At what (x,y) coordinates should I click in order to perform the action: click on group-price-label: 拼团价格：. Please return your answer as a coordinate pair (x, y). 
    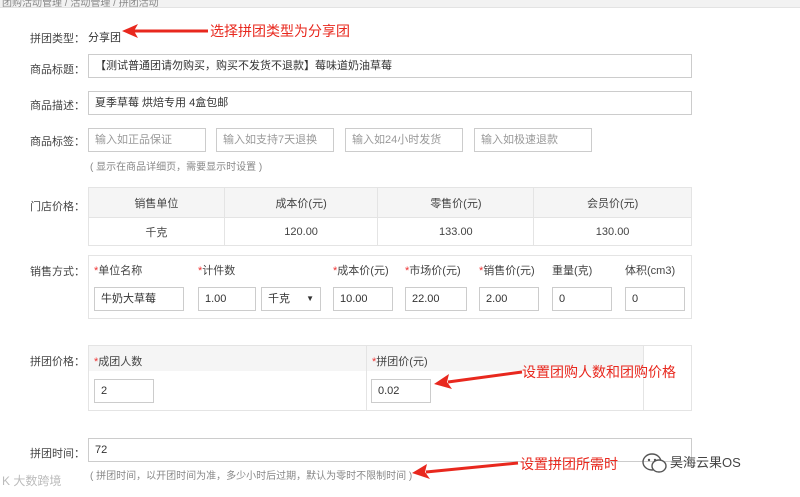
    Looking at the image, I should click on (57, 362).